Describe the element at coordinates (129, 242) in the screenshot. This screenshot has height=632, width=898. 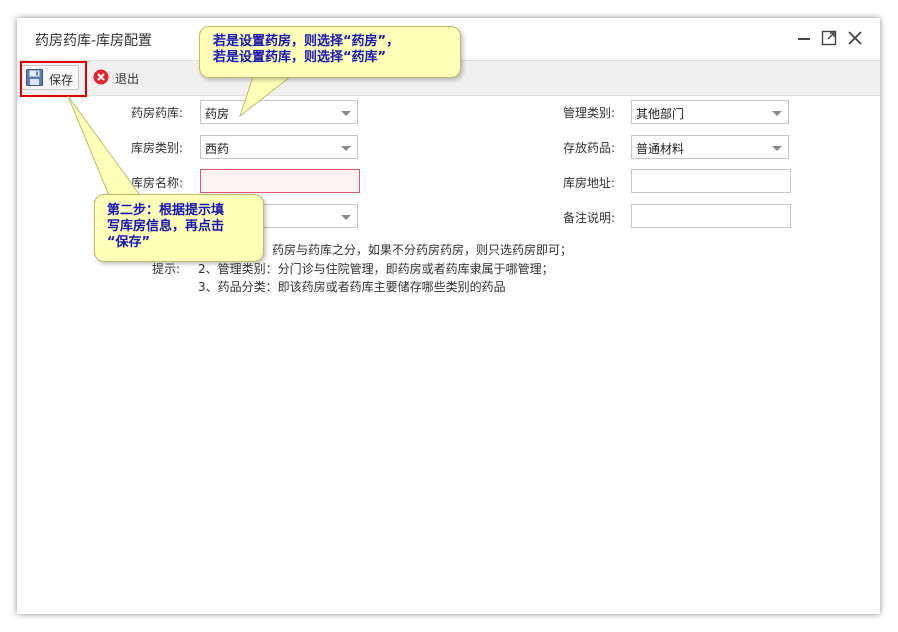
I see `callout-step-two-line3: “保存”` at that location.